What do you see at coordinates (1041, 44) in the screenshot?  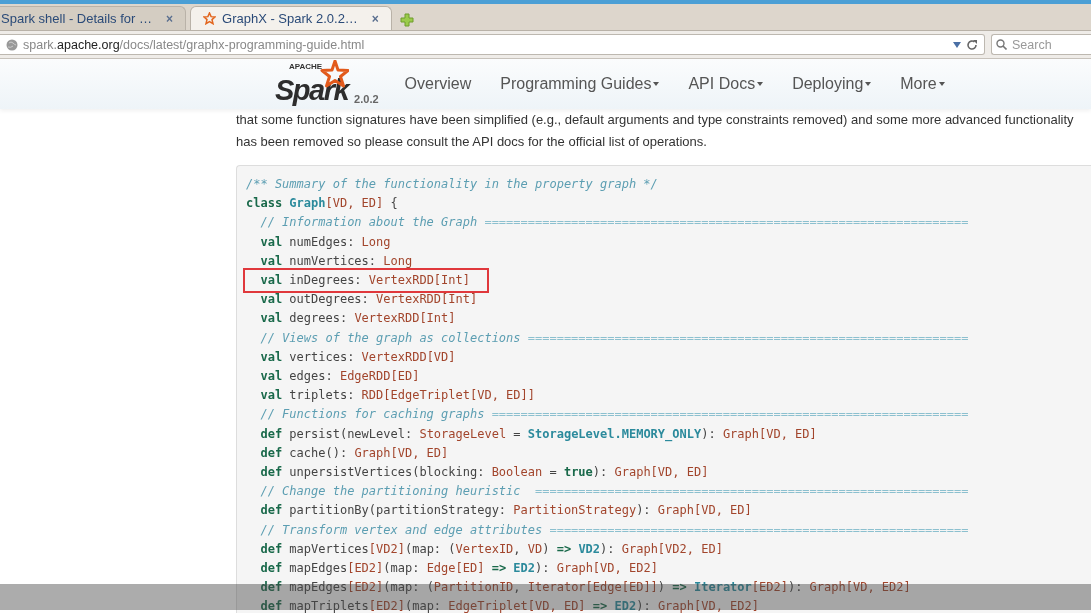 I see `search-field: Search` at bounding box center [1041, 44].